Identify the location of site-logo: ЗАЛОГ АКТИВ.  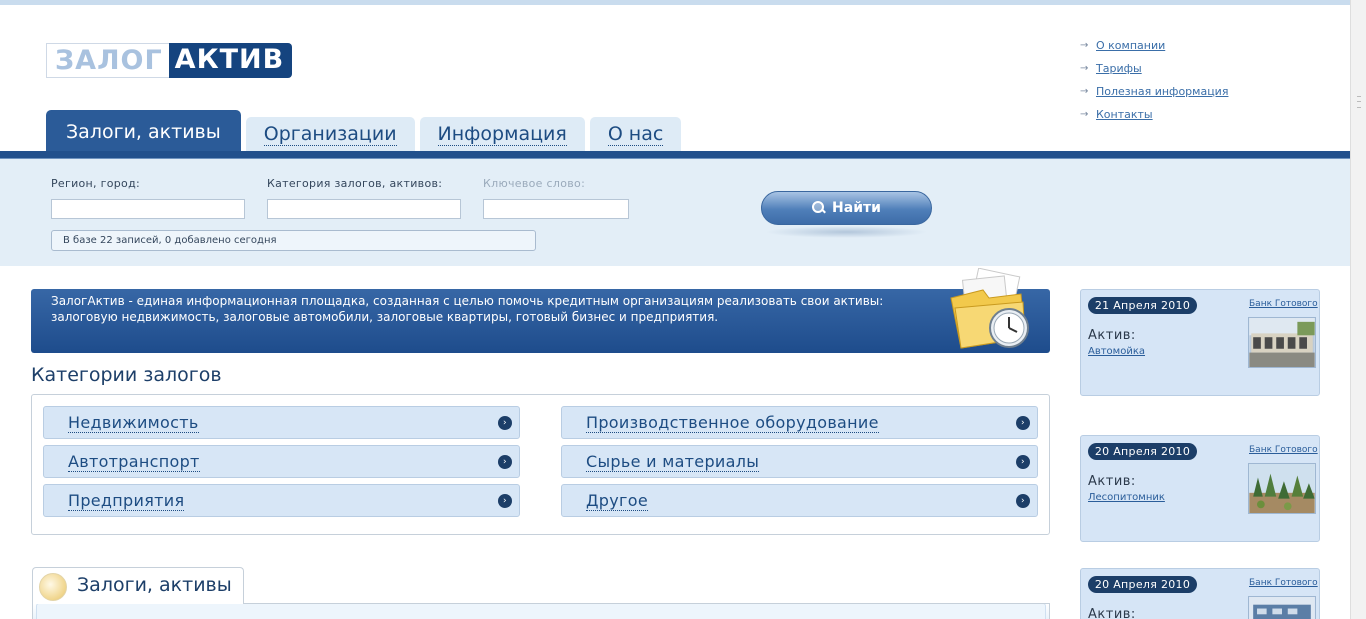
(169, 60).